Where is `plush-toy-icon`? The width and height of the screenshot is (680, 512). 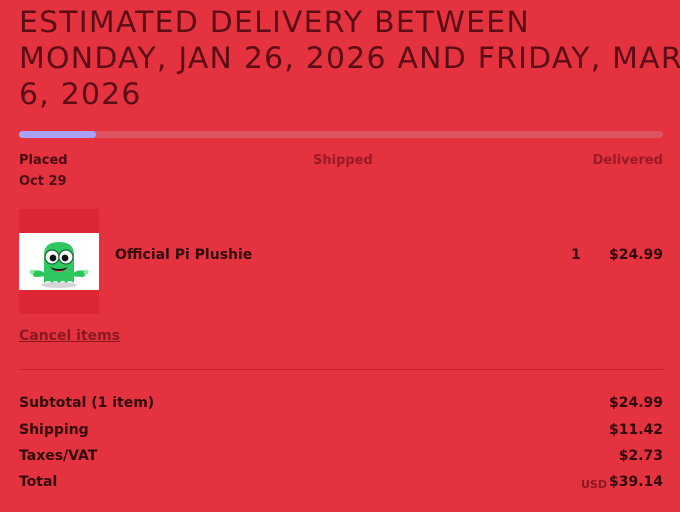
plush-toy-icon is located at coordinates (59, 261).